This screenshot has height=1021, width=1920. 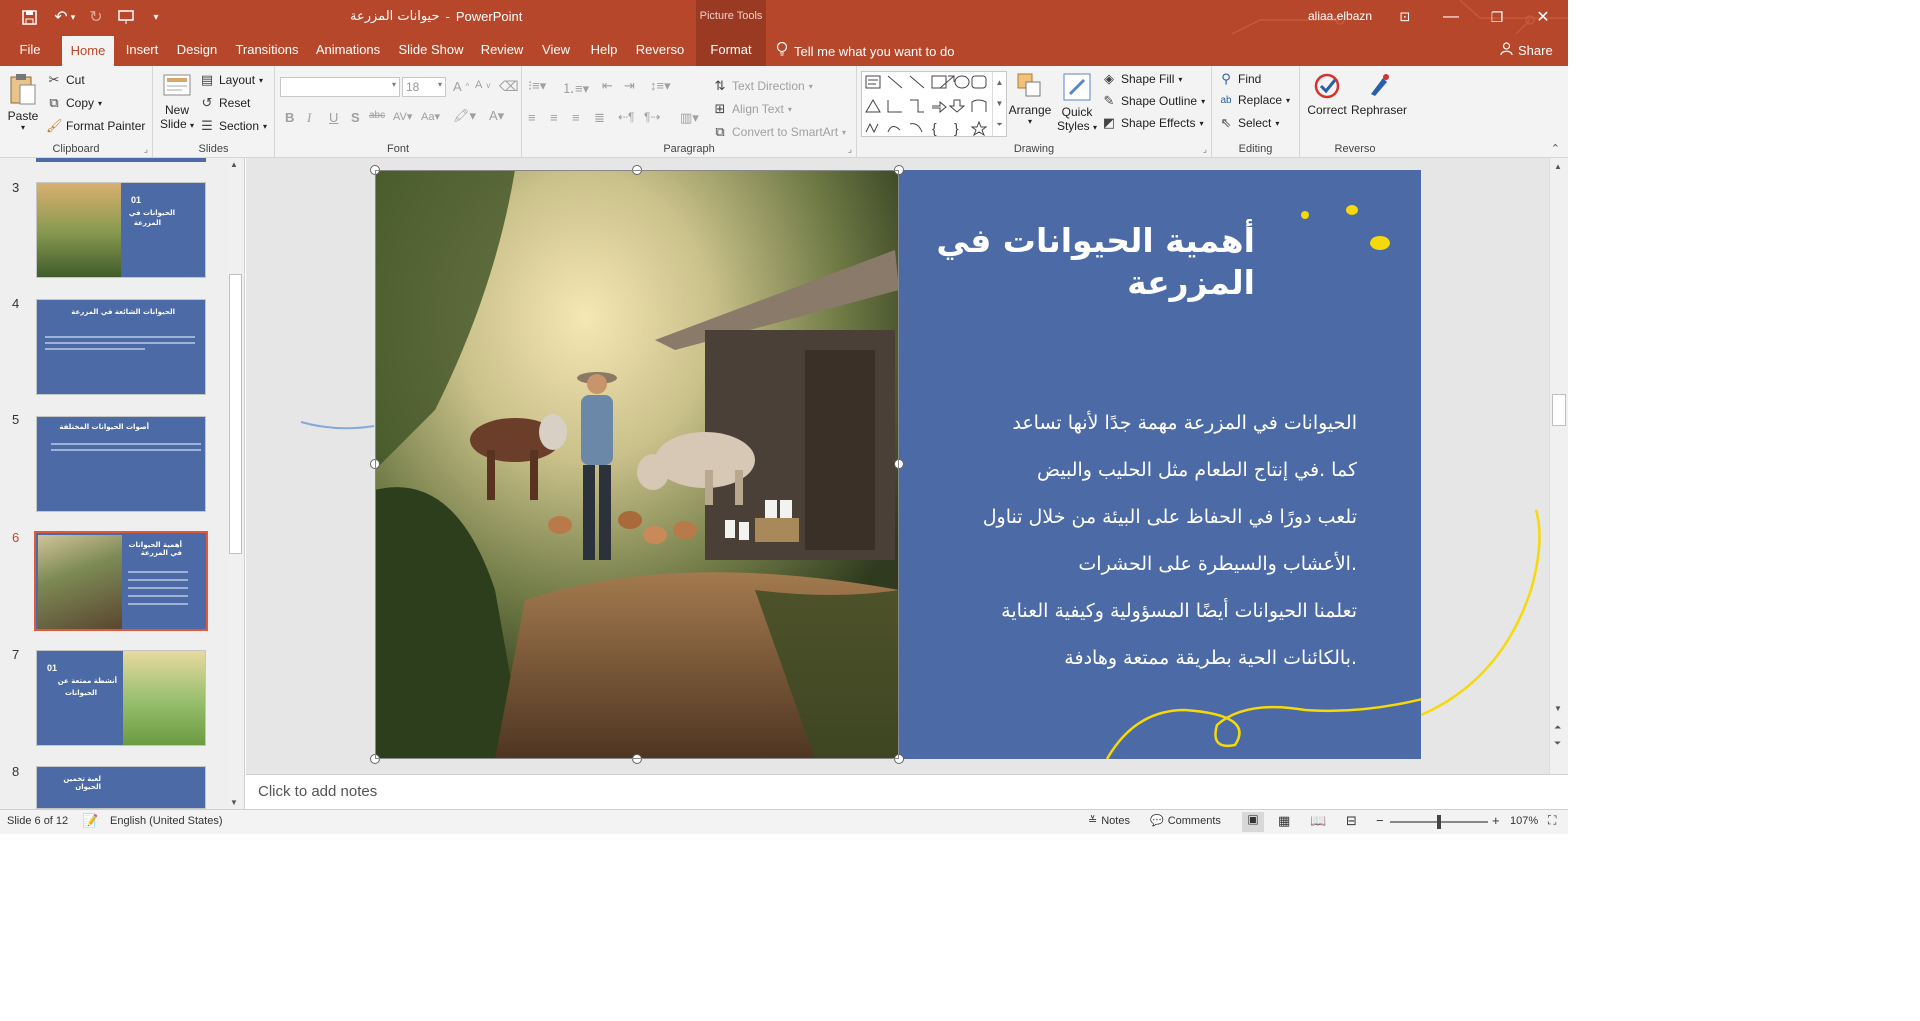 I want to click on slide-title: أهمية الحيوانات في المزرعة, so click(x=1095, y=262).